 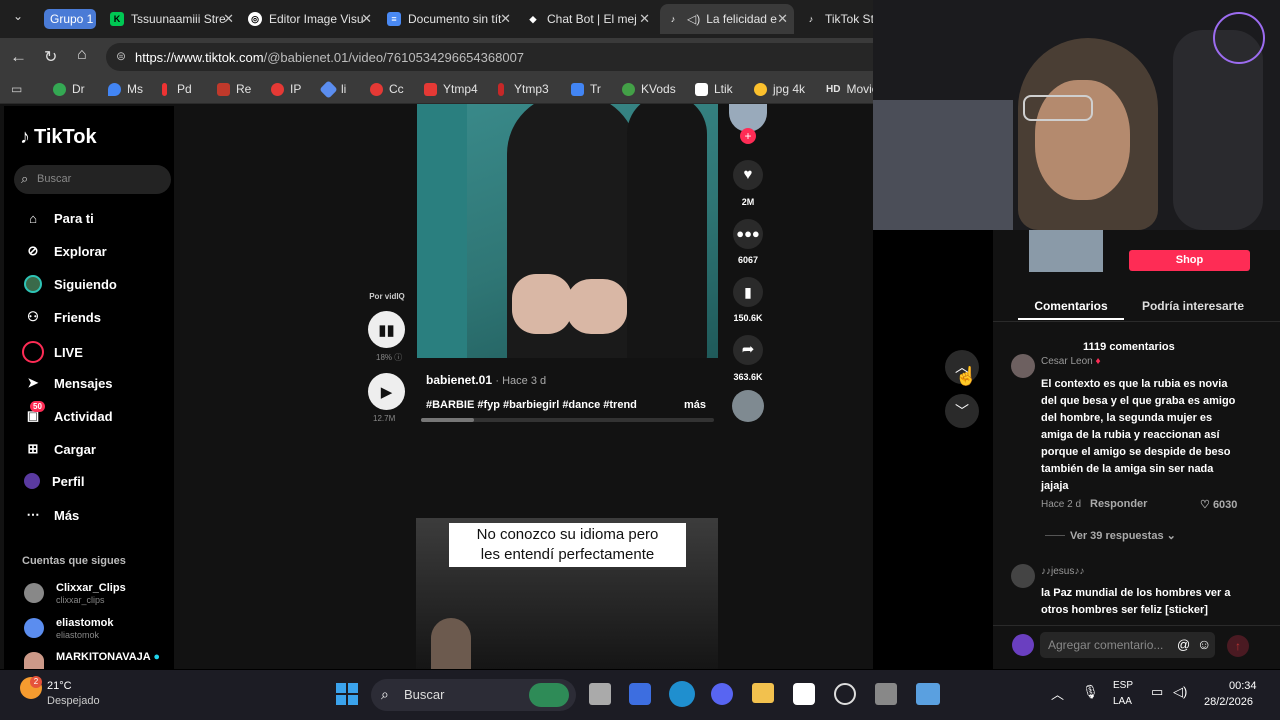 I want to click on bookmark-li: li, so click(x=332, y=89).